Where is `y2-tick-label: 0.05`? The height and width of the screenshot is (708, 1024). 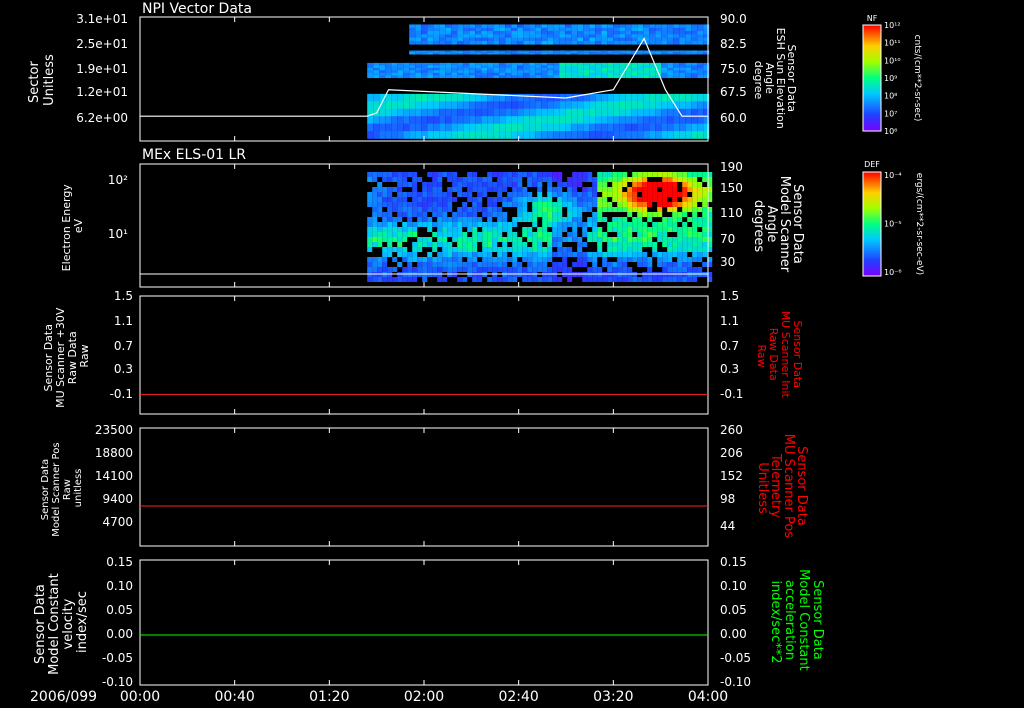
y2-tick-label: 0.05 is located at coordinates (733, 610).